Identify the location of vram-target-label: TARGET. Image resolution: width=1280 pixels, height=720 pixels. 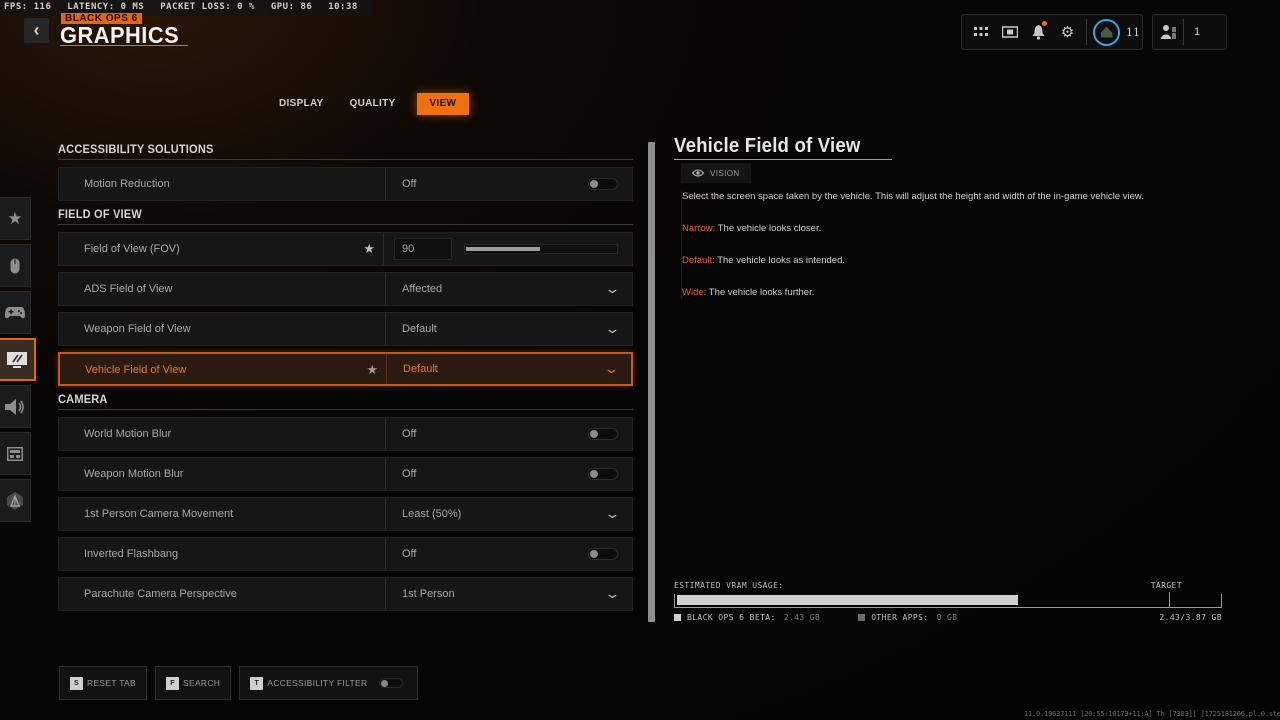
(1166, 585).